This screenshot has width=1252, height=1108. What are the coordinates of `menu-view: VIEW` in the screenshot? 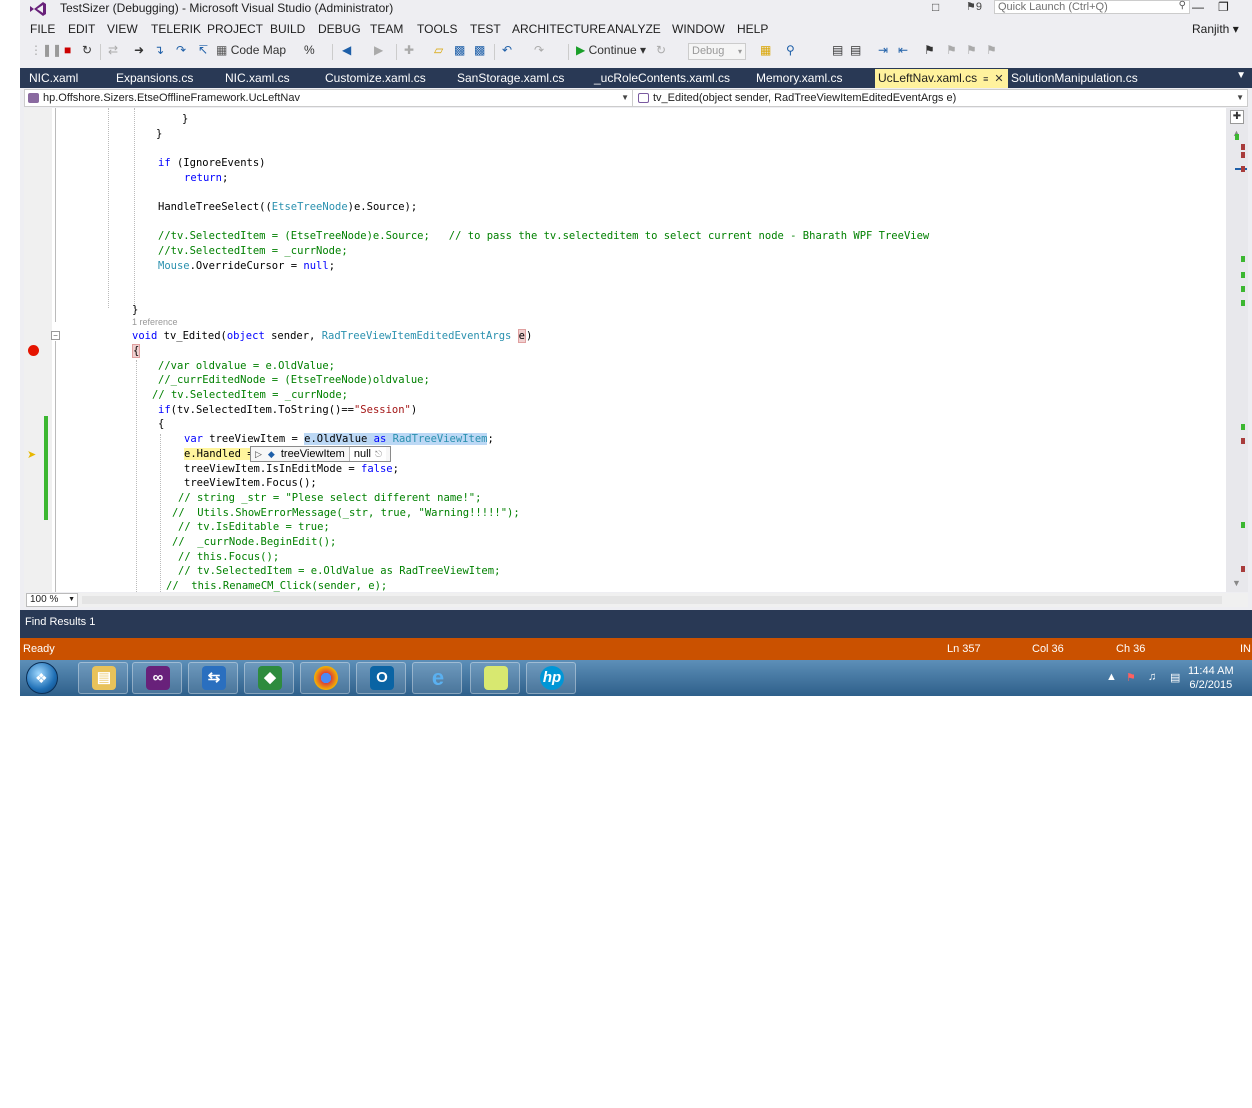 It's located at (122, 29).